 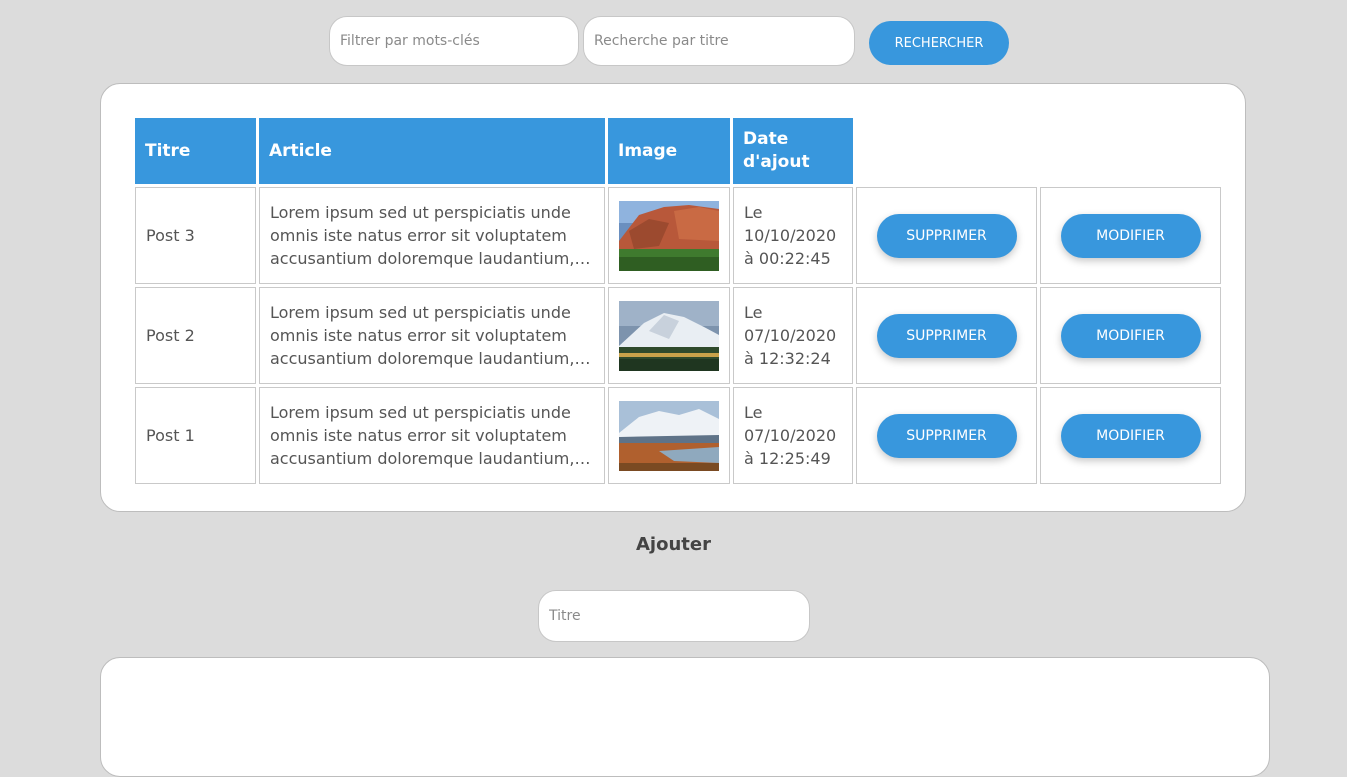 What do you see at coordinates (195, 335) in the screenshot?
I see `post-title-cell: Post 2` at bounding box center [195, 335].